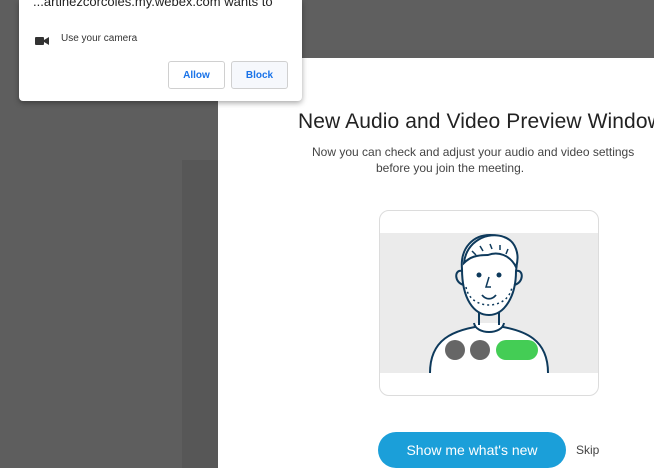  What do you see at coordinates (259, 75) in the screenshot?
I see `block-button: Block` at bounding box center [259, 75].